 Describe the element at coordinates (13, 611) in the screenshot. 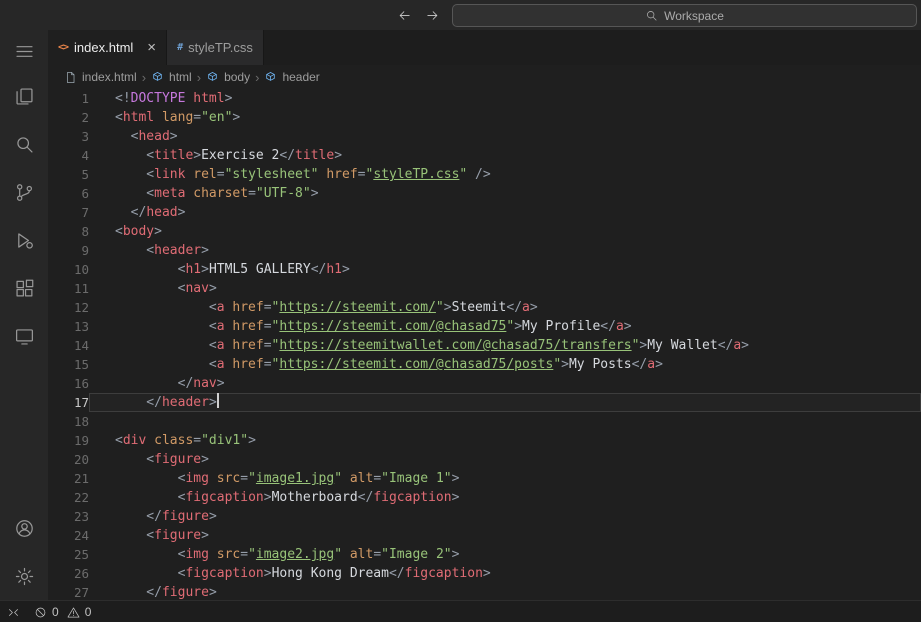

I see `remote-window-button` at that location.